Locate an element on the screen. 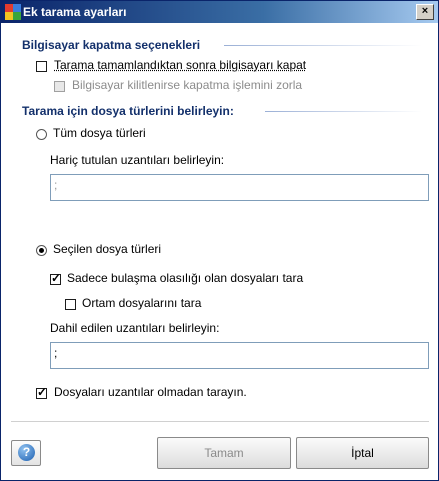 Image resolution: width=439 pixels, height=481 pixels. force-shutdown-checkbox is located at coordinates (59, 86).